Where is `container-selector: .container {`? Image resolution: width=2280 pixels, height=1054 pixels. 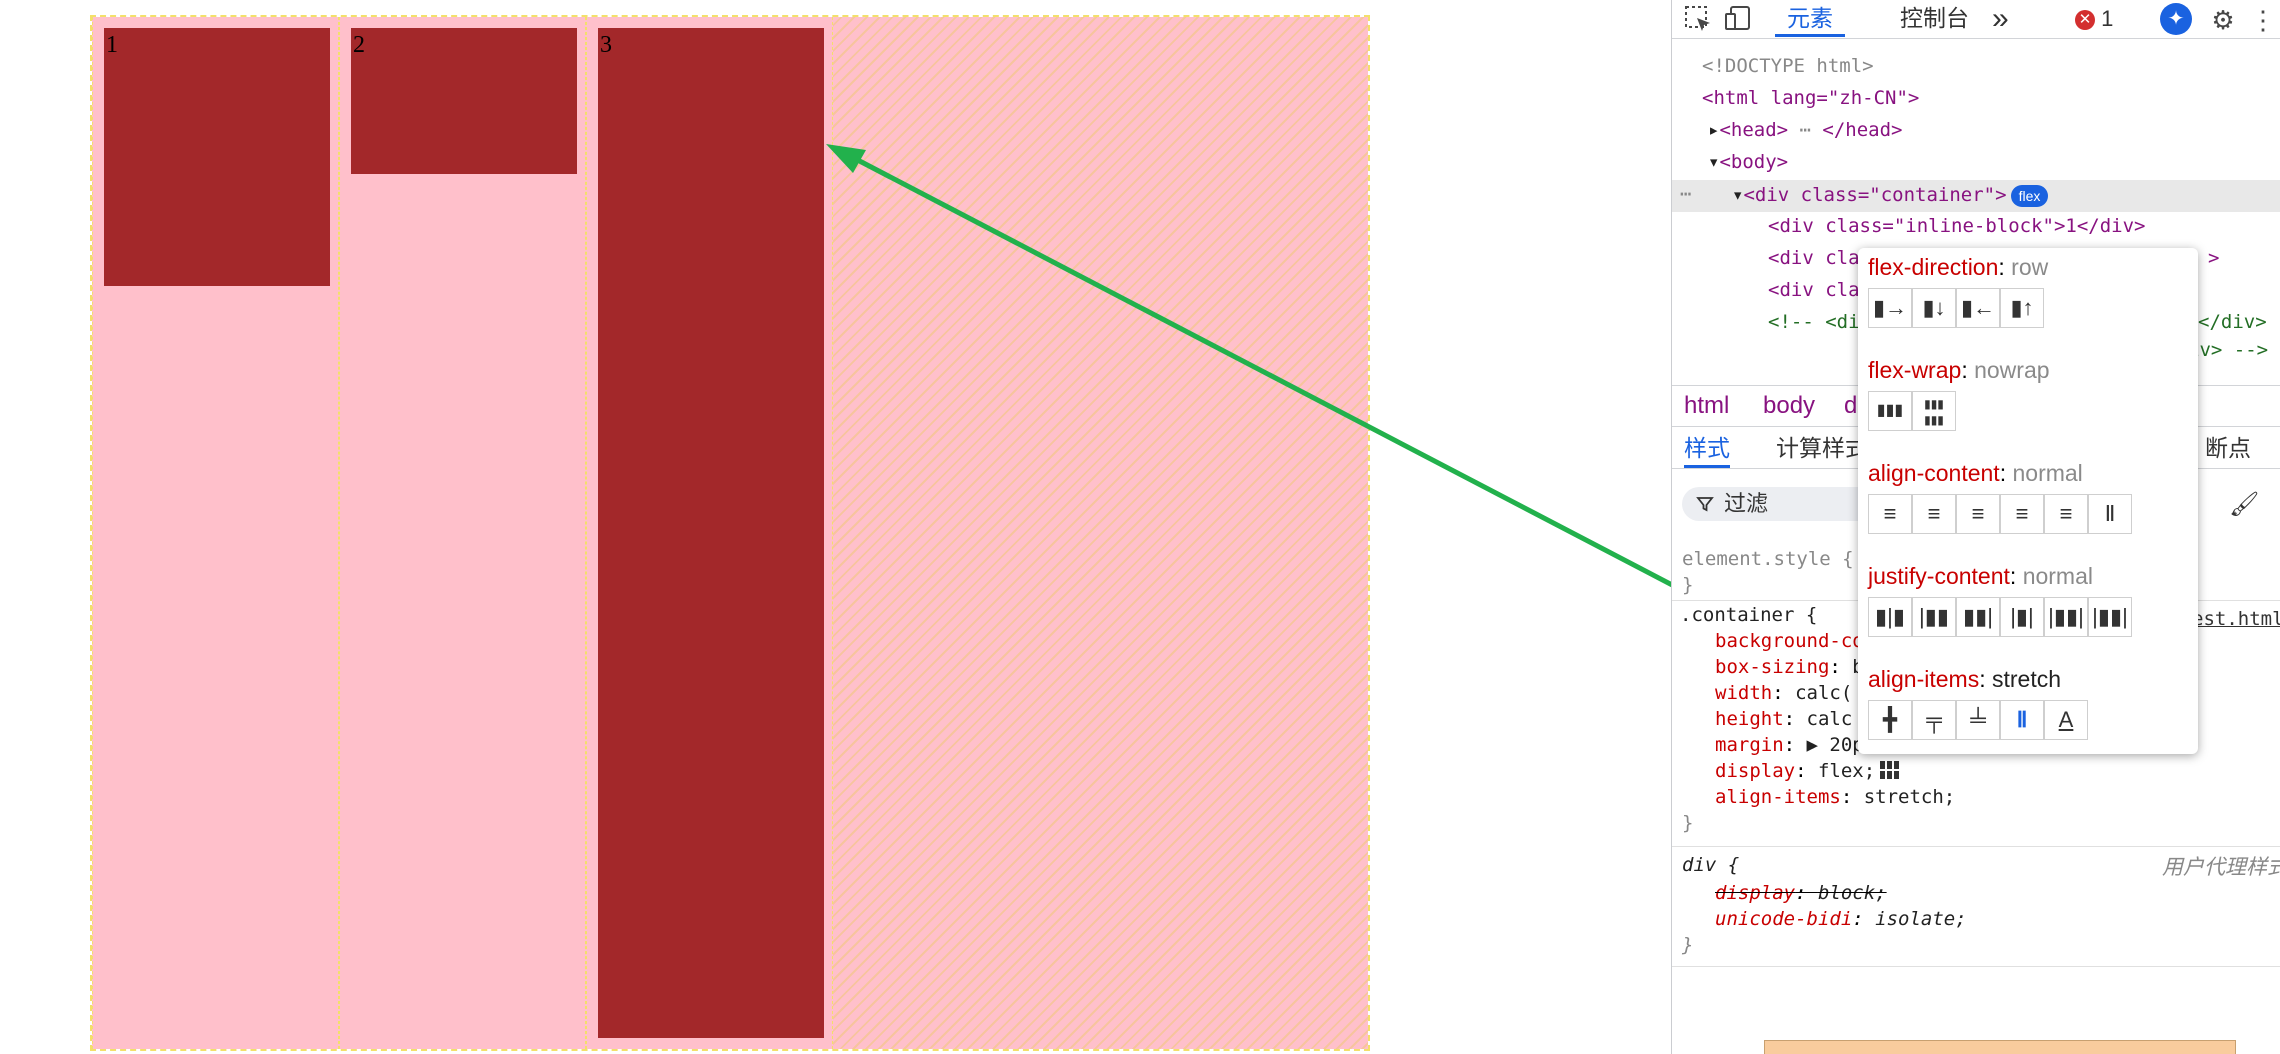 container-selector: .container { is located at coordinates (1748, 615).